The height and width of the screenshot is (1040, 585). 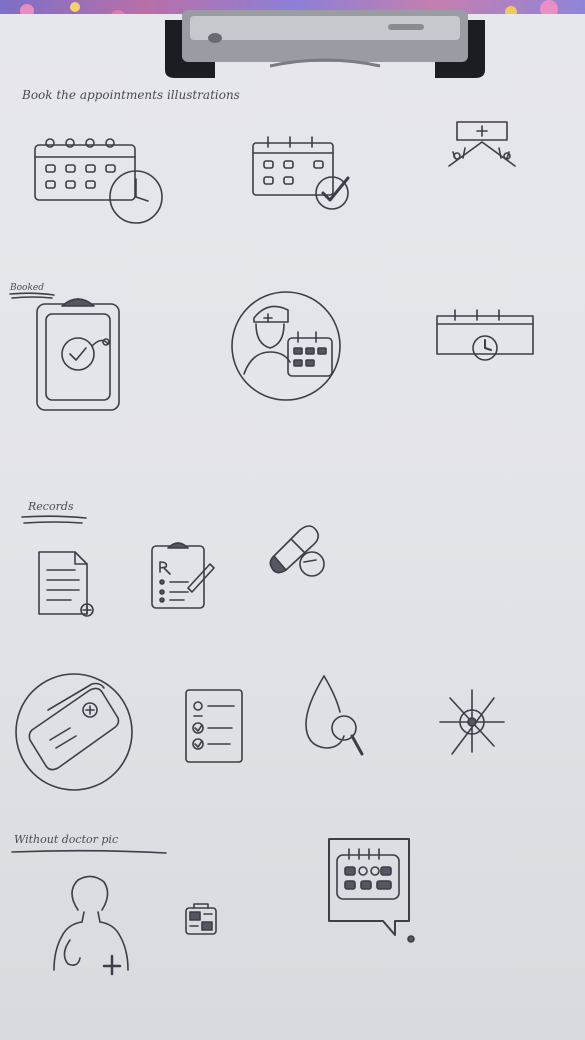 What do you see at coordinates (51, 506) in the screenshot?
I see `heading-records: Records` at bounding box center [51, 506].